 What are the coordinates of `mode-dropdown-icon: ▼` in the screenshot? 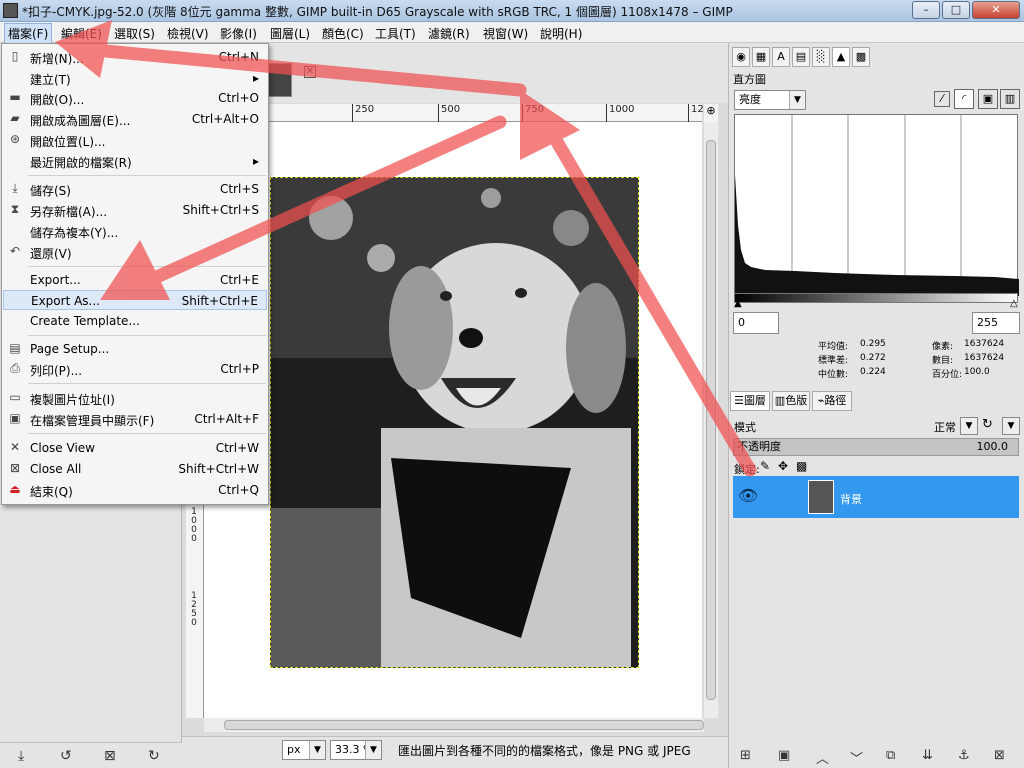 It's located at (969, 426).